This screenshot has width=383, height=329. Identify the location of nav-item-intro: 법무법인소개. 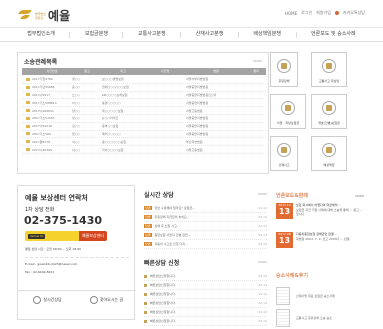
(41, 34).